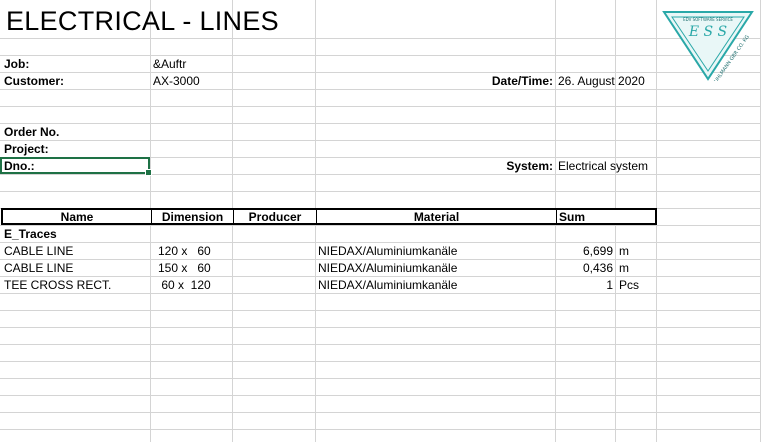 The width and height of the screenshot is (761, 442). I want to click on logo-middle-text: E S S, so click(707, 32).